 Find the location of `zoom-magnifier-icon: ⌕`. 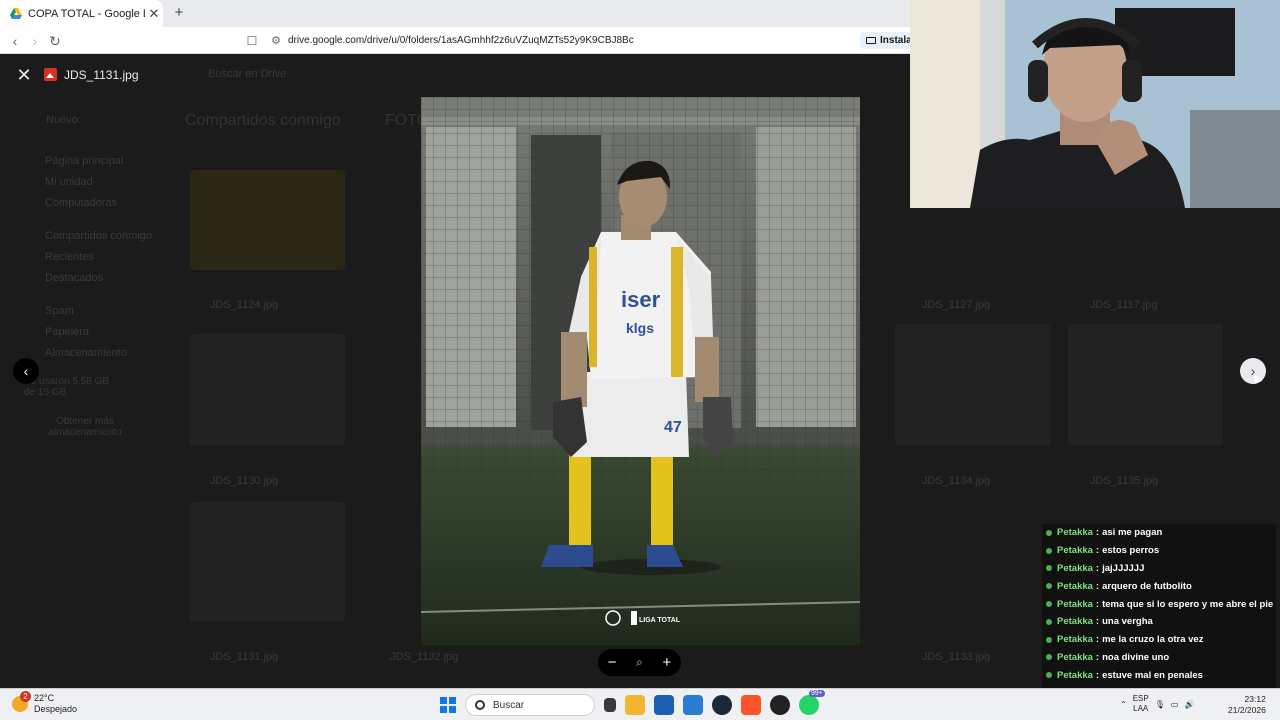

zoom-magnifier-icon: ⌕ is located at coordinates (639, 662).